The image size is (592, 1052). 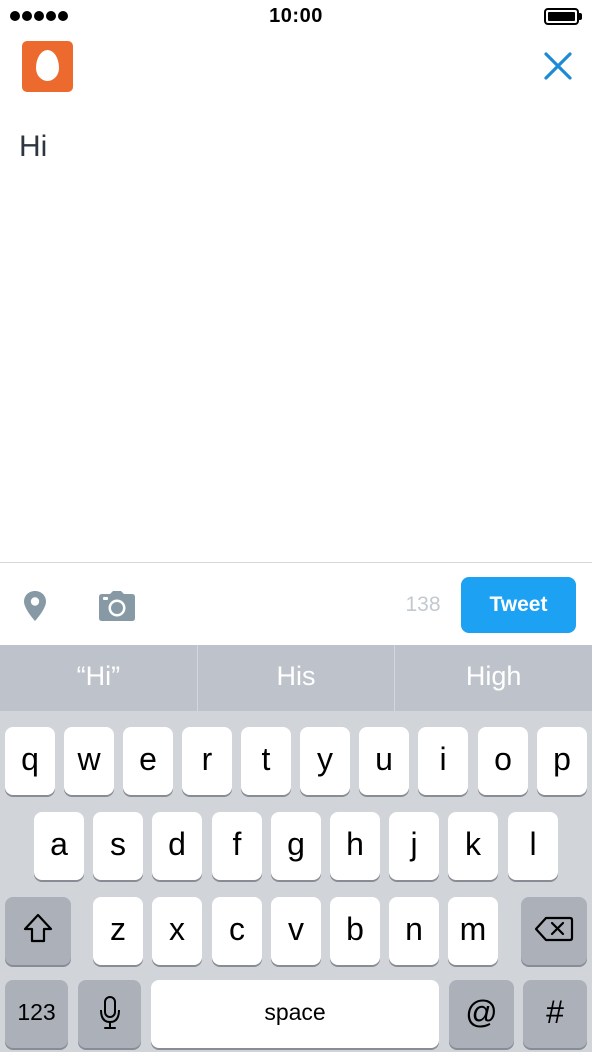 What do you see at coordinates (99, 678) in the screenshot?
I see `suggestion-item: “Hi”` at bounding box center [99, 678].